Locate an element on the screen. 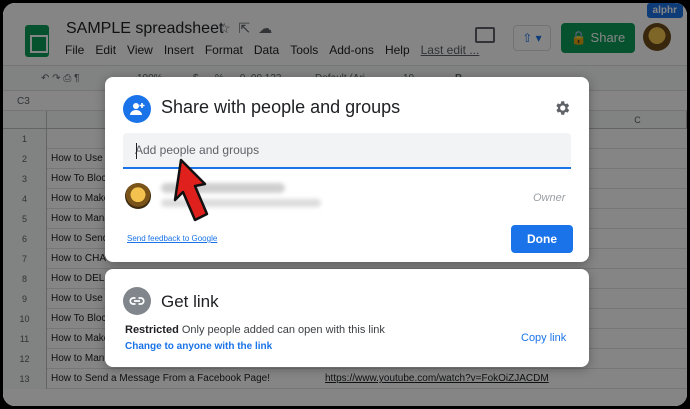  done-button: Done is located at coordinates (542, 239).